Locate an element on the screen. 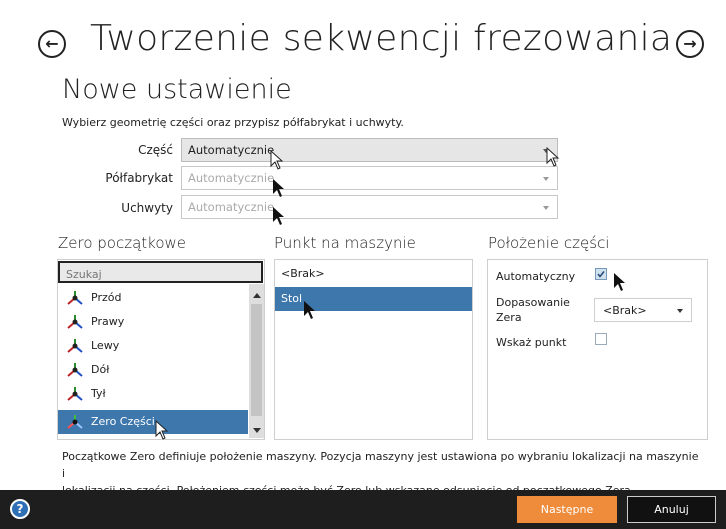  cancel-button: Anuluj is located at coordinates (671, 509).